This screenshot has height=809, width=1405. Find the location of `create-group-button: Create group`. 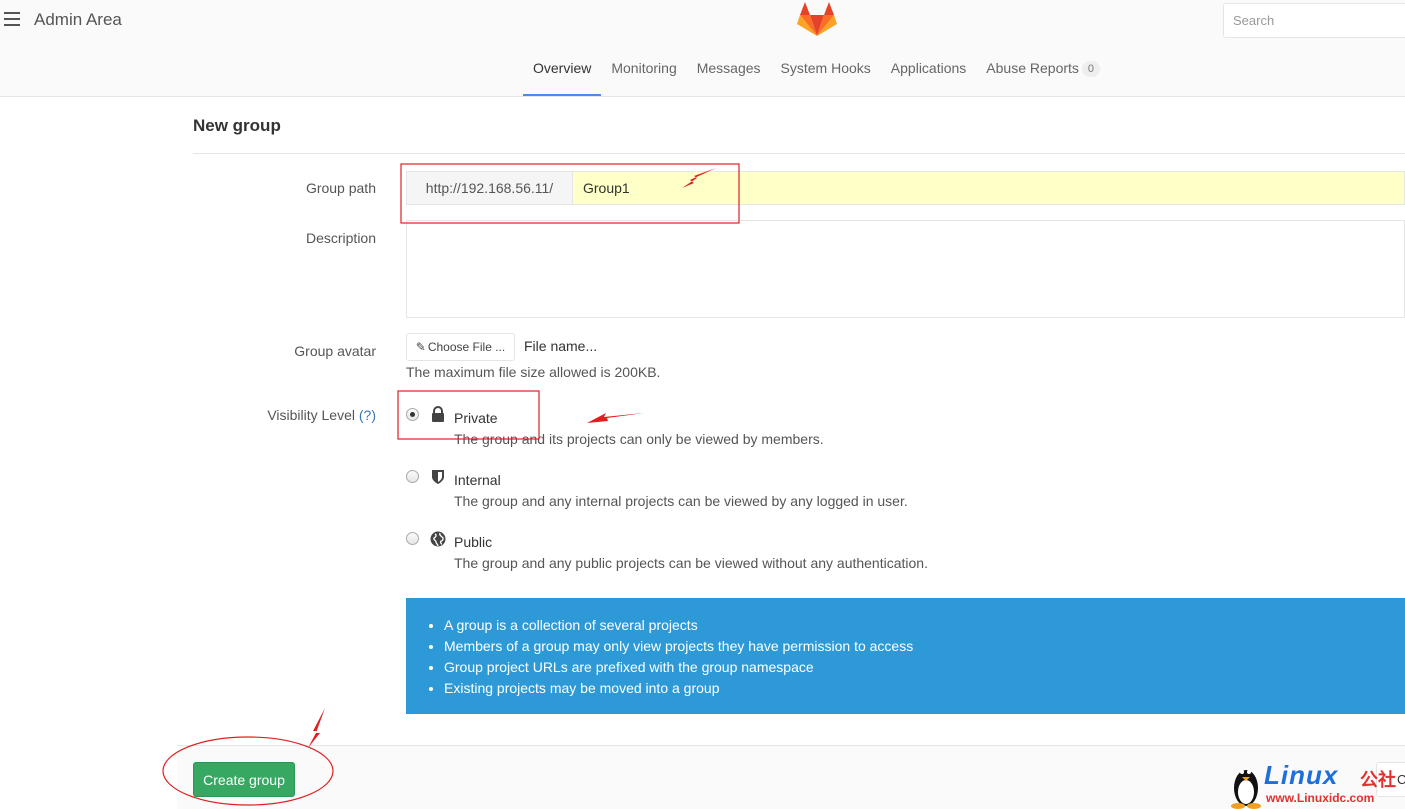

create-group-button: Create group is located at coordinates (244, 779).